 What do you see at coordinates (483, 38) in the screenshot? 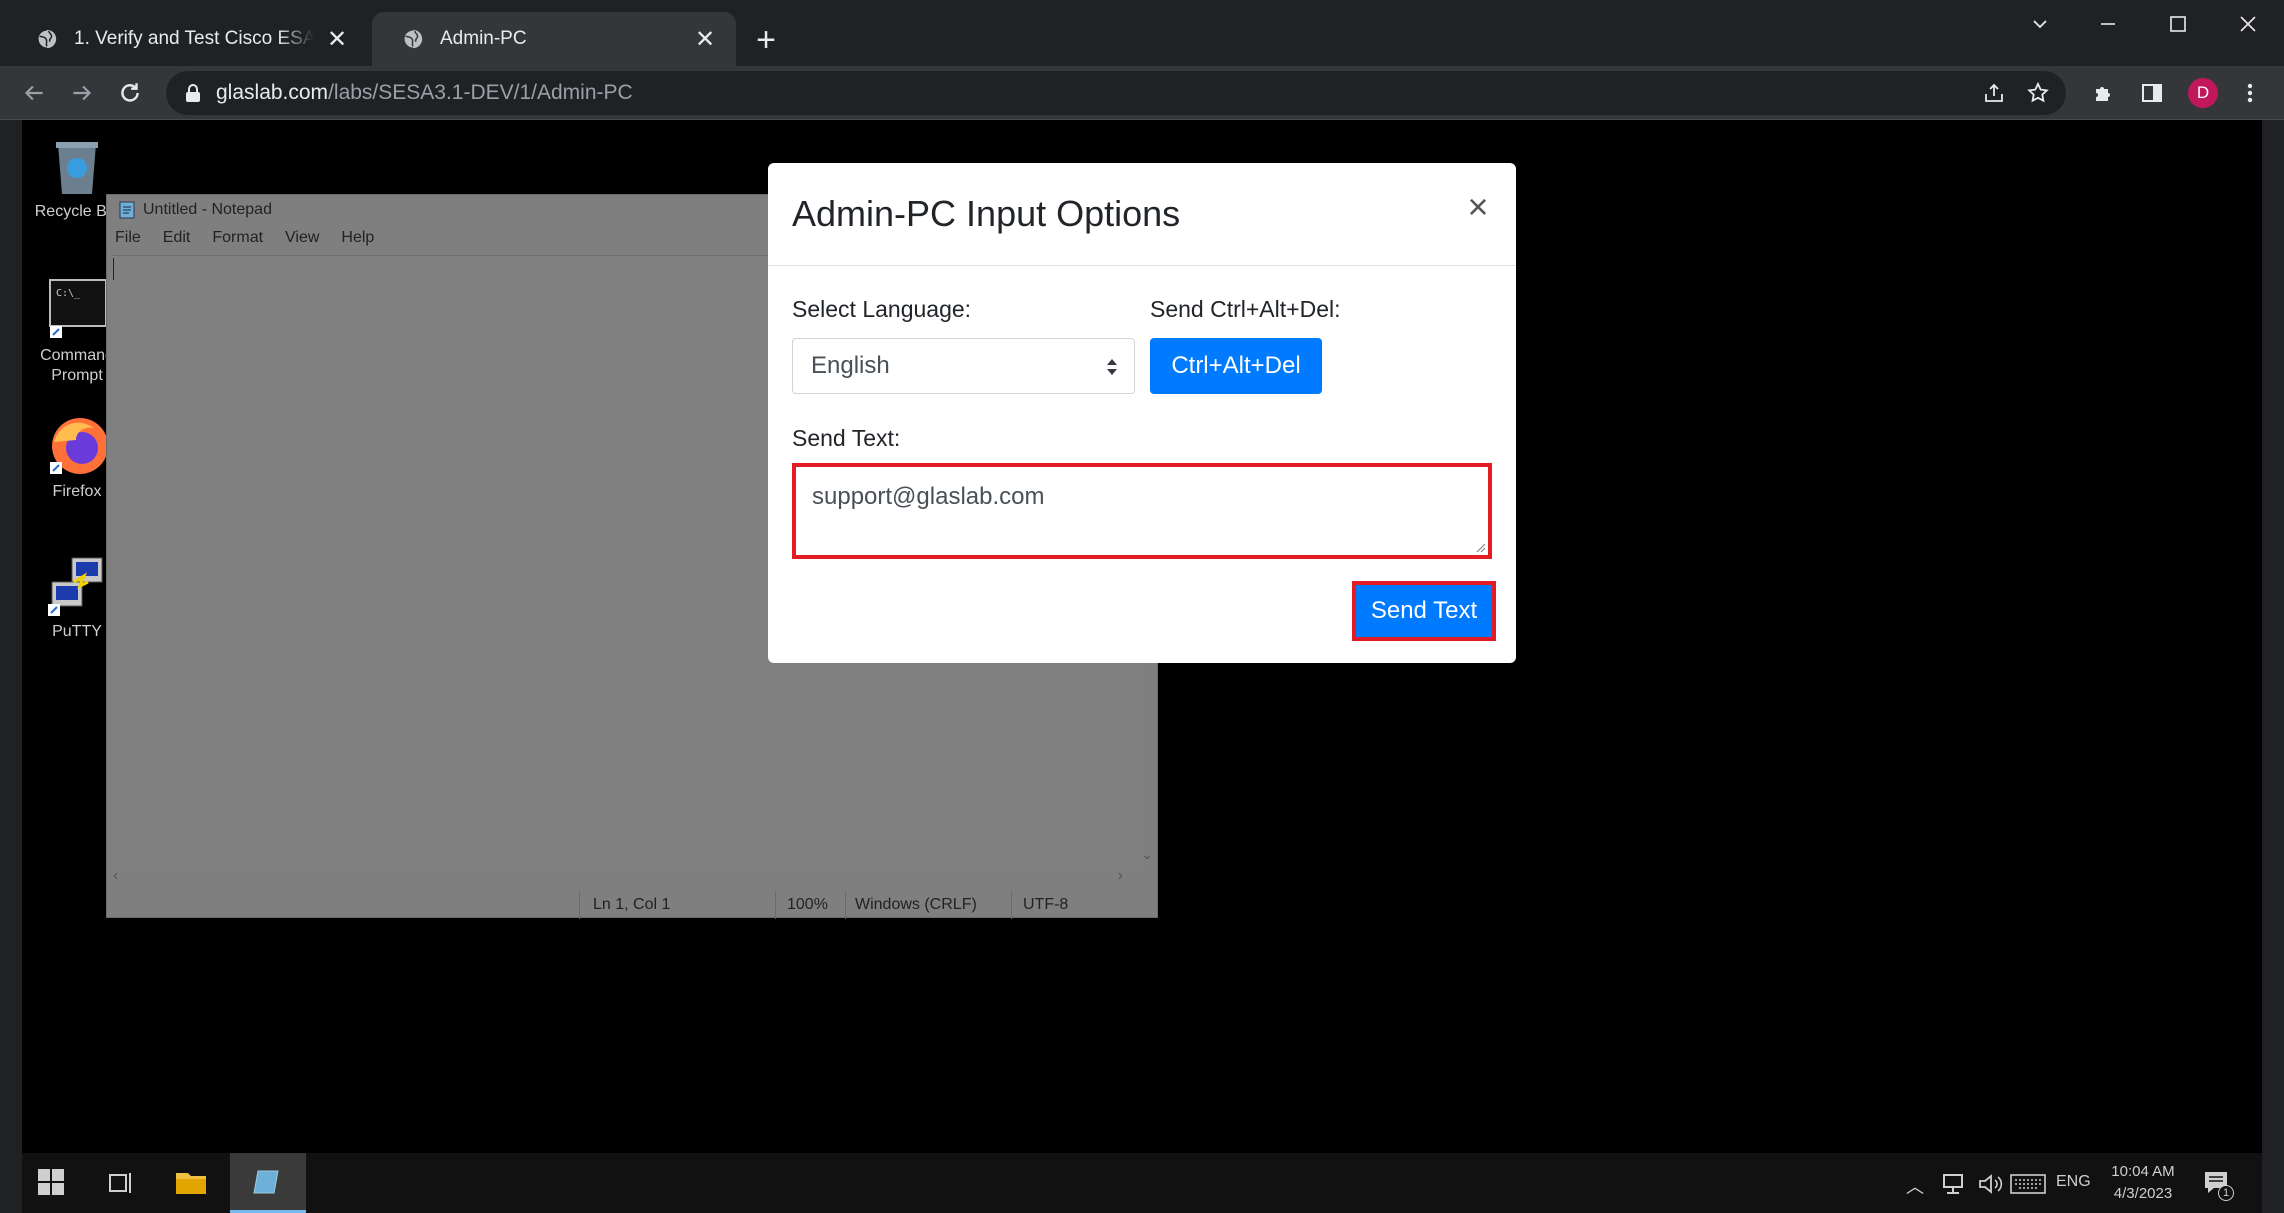
I see `tab-title: Admin-PC` at bounding box center [483, 38].